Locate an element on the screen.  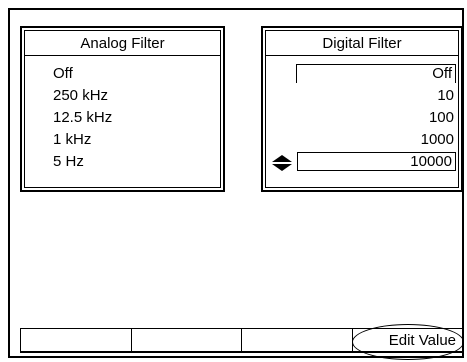
analog-option-1khz: 1 kHz is located at coordinates (72, 140).